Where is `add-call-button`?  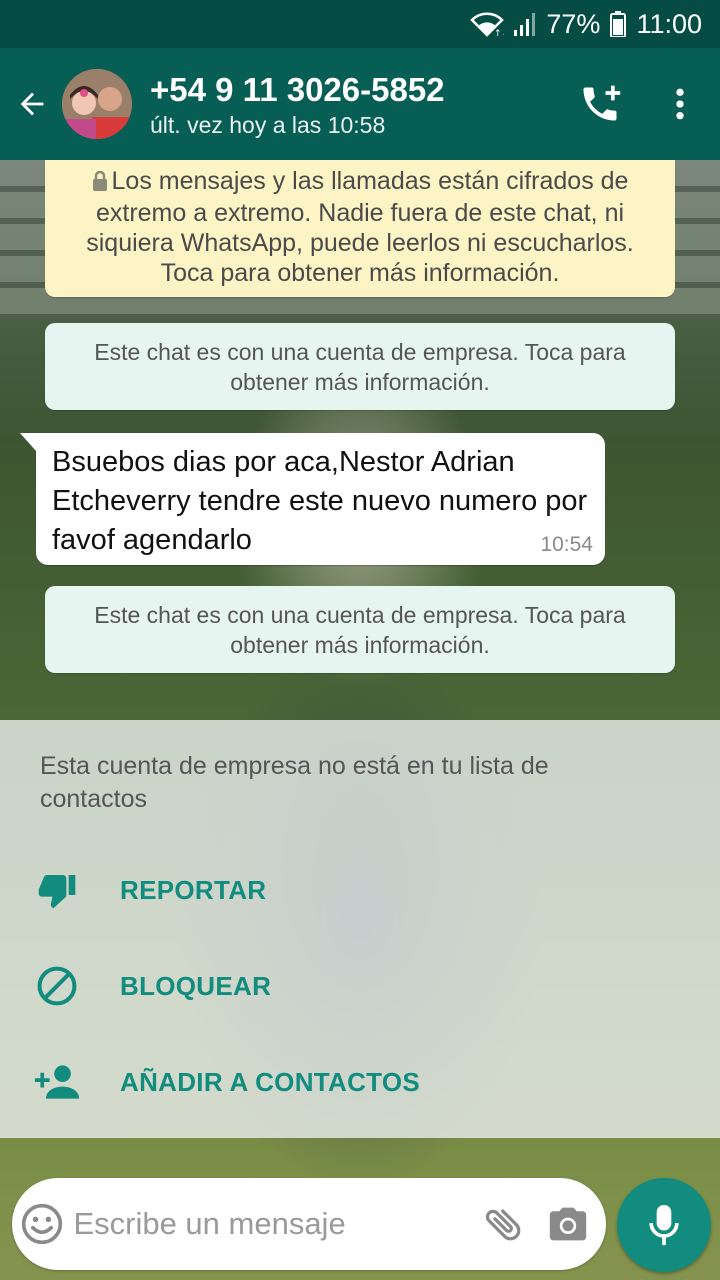 add-call-button is located at coordinates (600, 104).